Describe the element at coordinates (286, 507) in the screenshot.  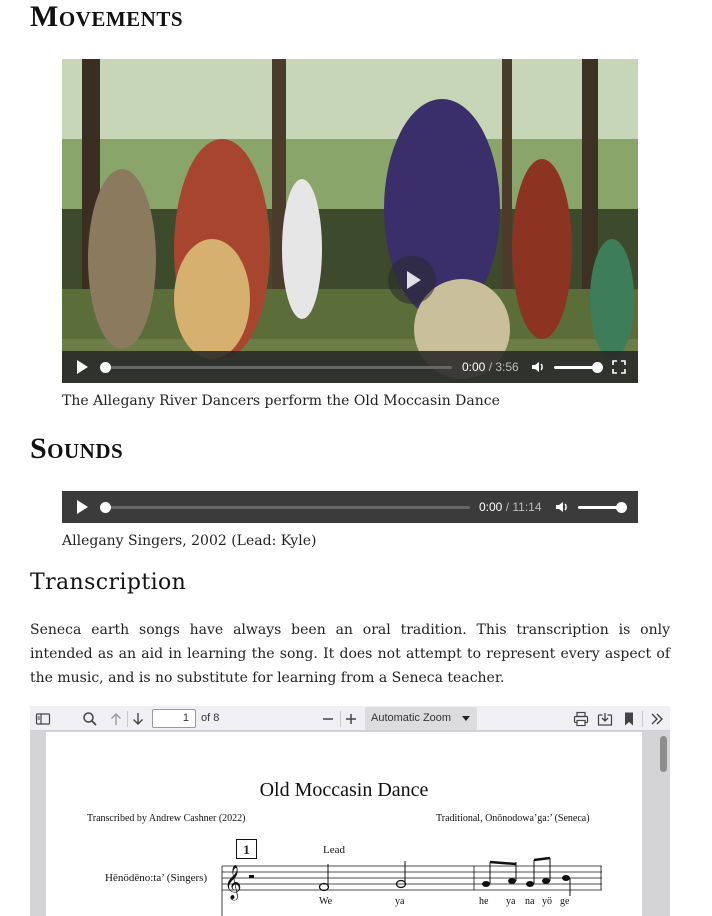
I see `audio-seek-bar` at that location.